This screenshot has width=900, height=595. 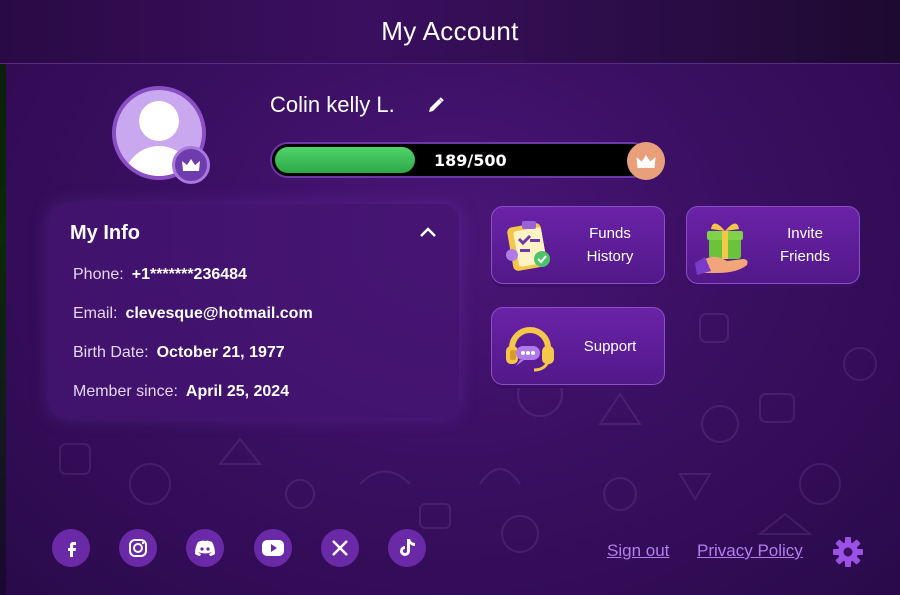 I want to click on edit-icon, so click(x=436, y=105).